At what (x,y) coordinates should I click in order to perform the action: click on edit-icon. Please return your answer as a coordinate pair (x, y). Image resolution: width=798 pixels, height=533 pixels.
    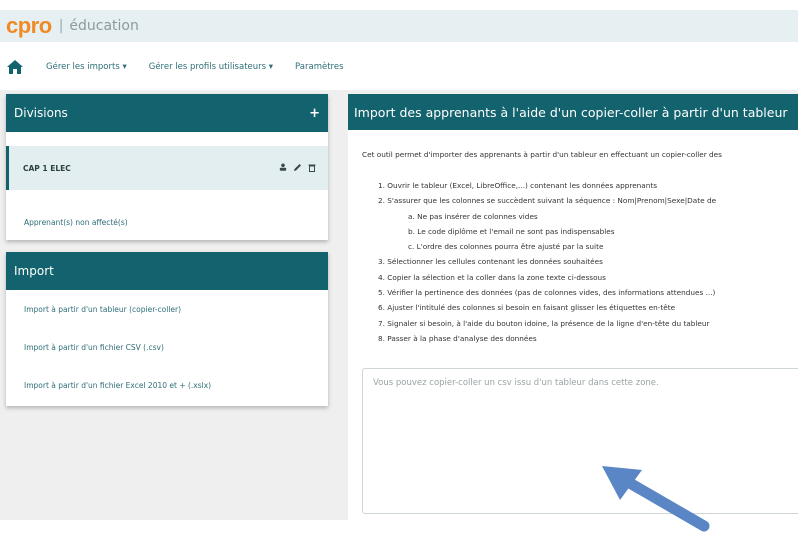
    Looking at the image, I should click on (297, 168).